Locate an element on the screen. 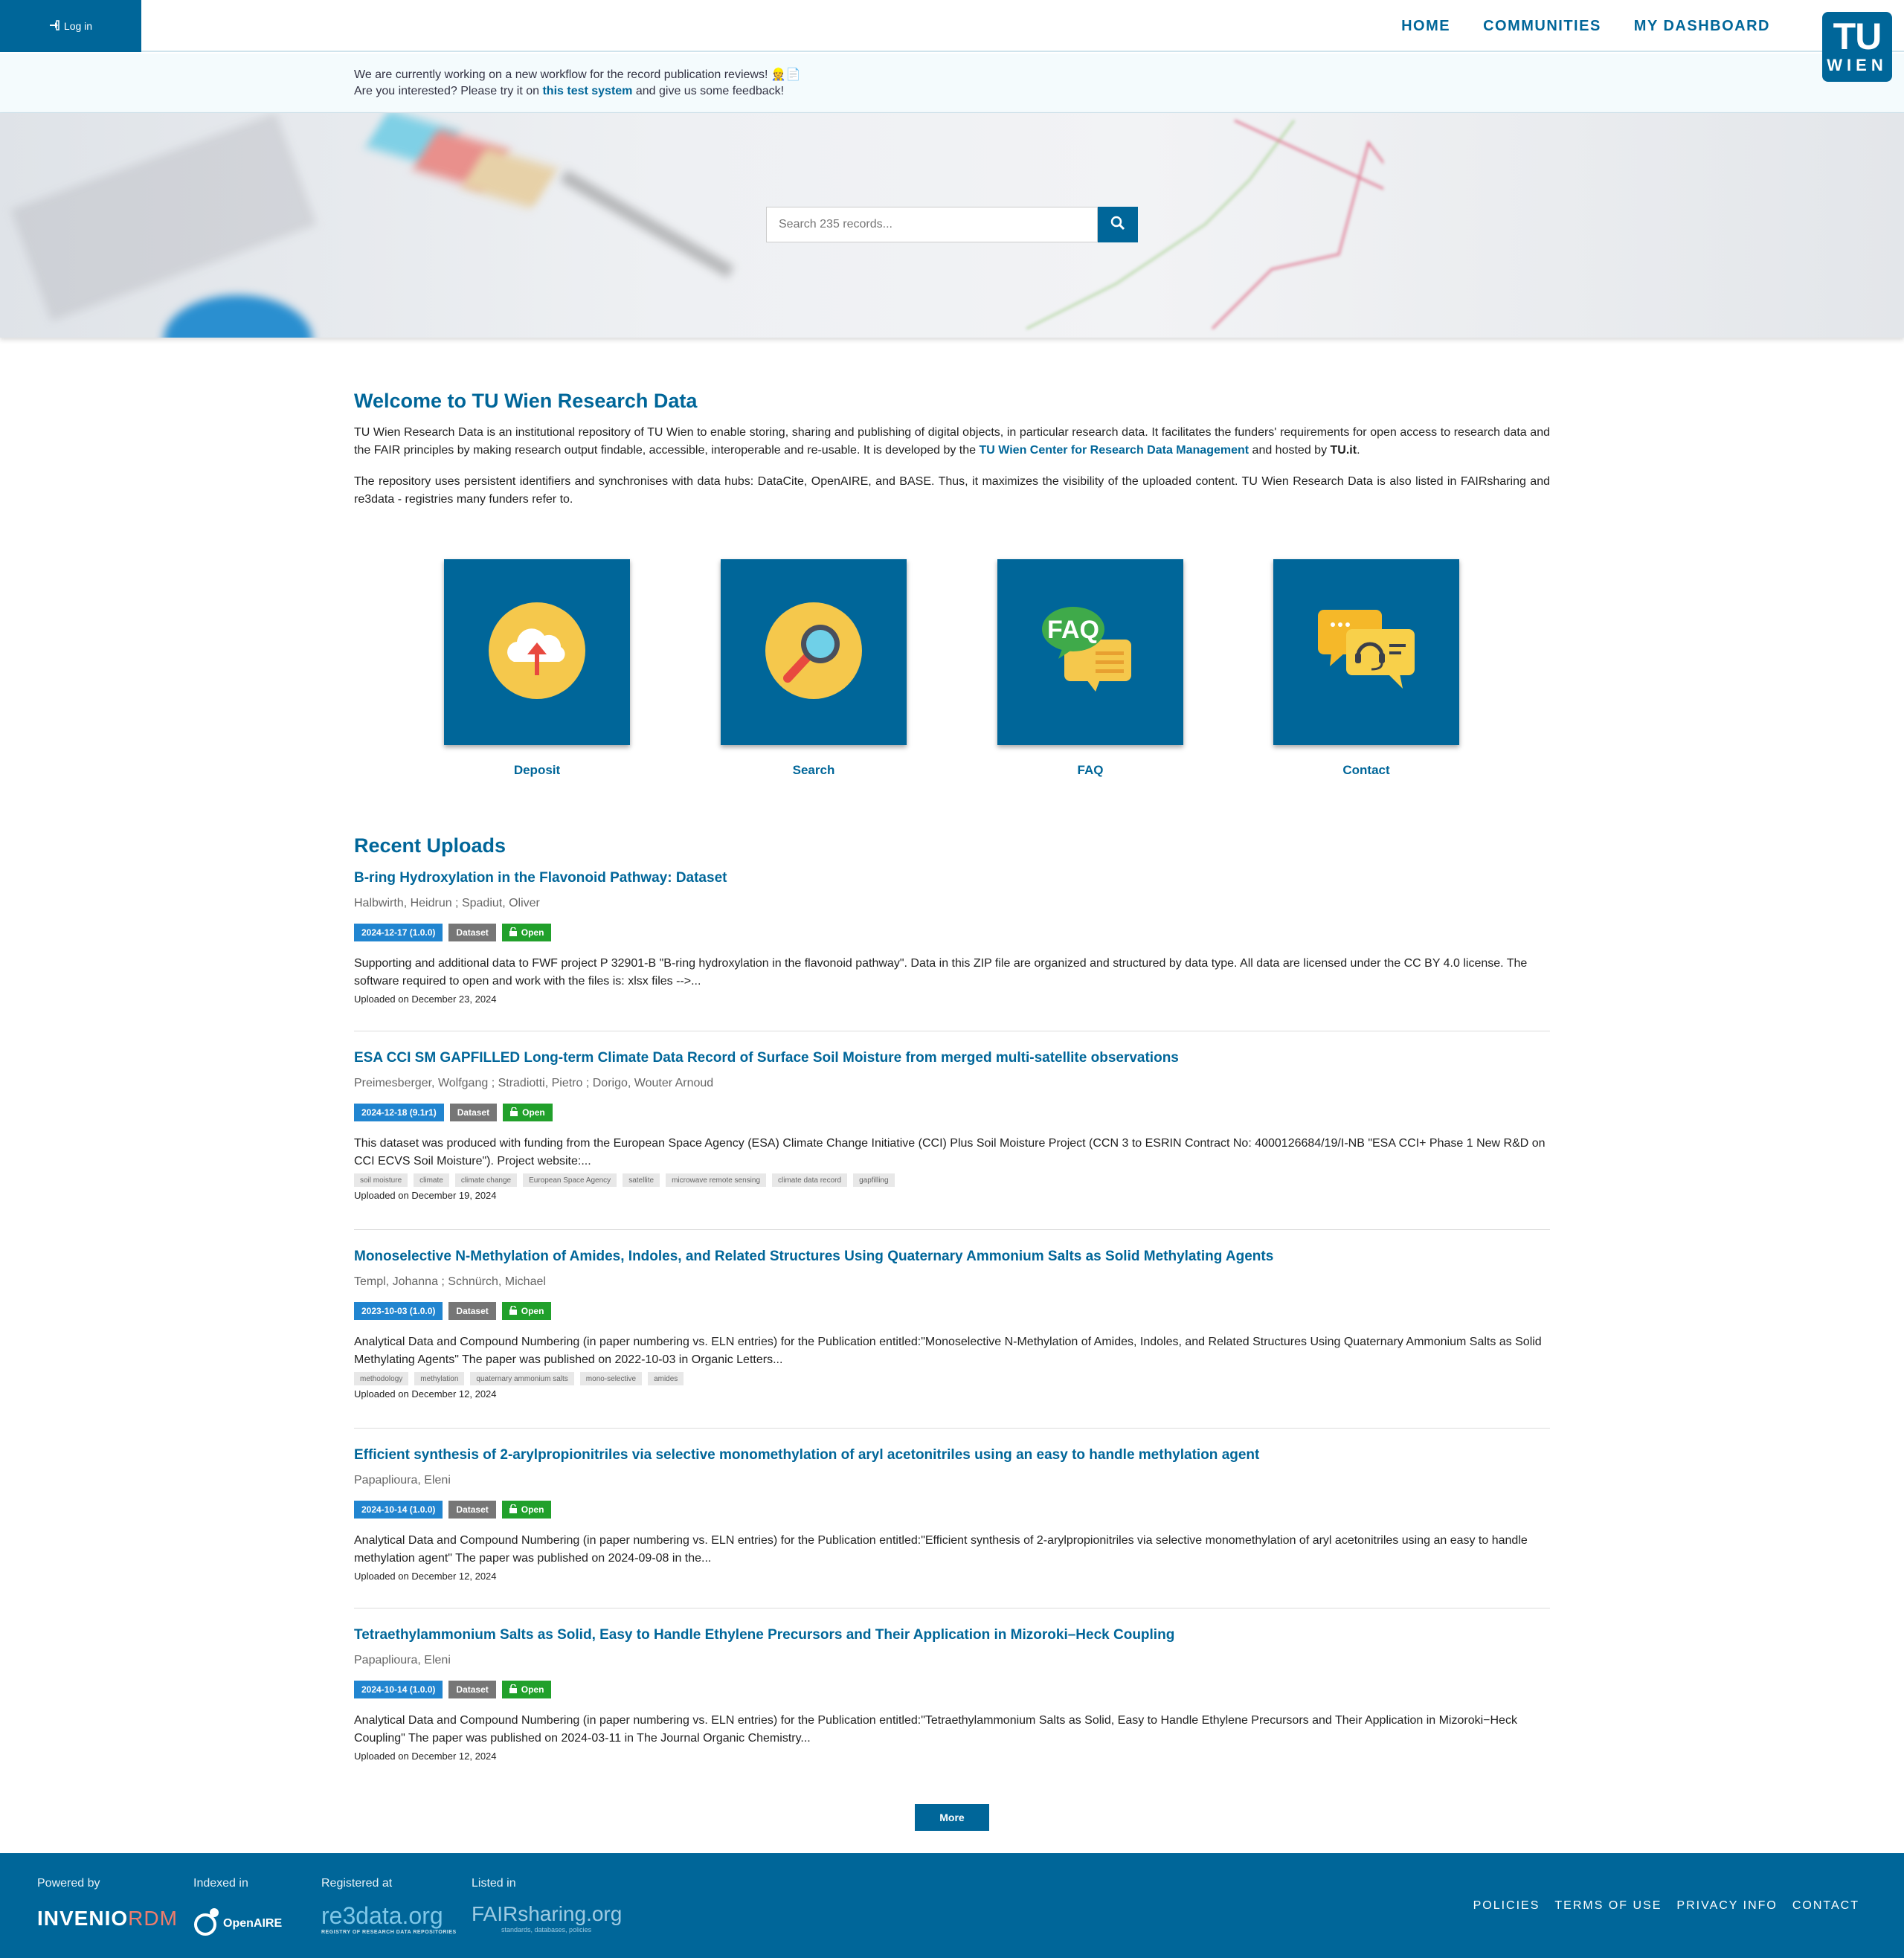  keyword-tag: climate data record is located at coordinates (810, 1180).